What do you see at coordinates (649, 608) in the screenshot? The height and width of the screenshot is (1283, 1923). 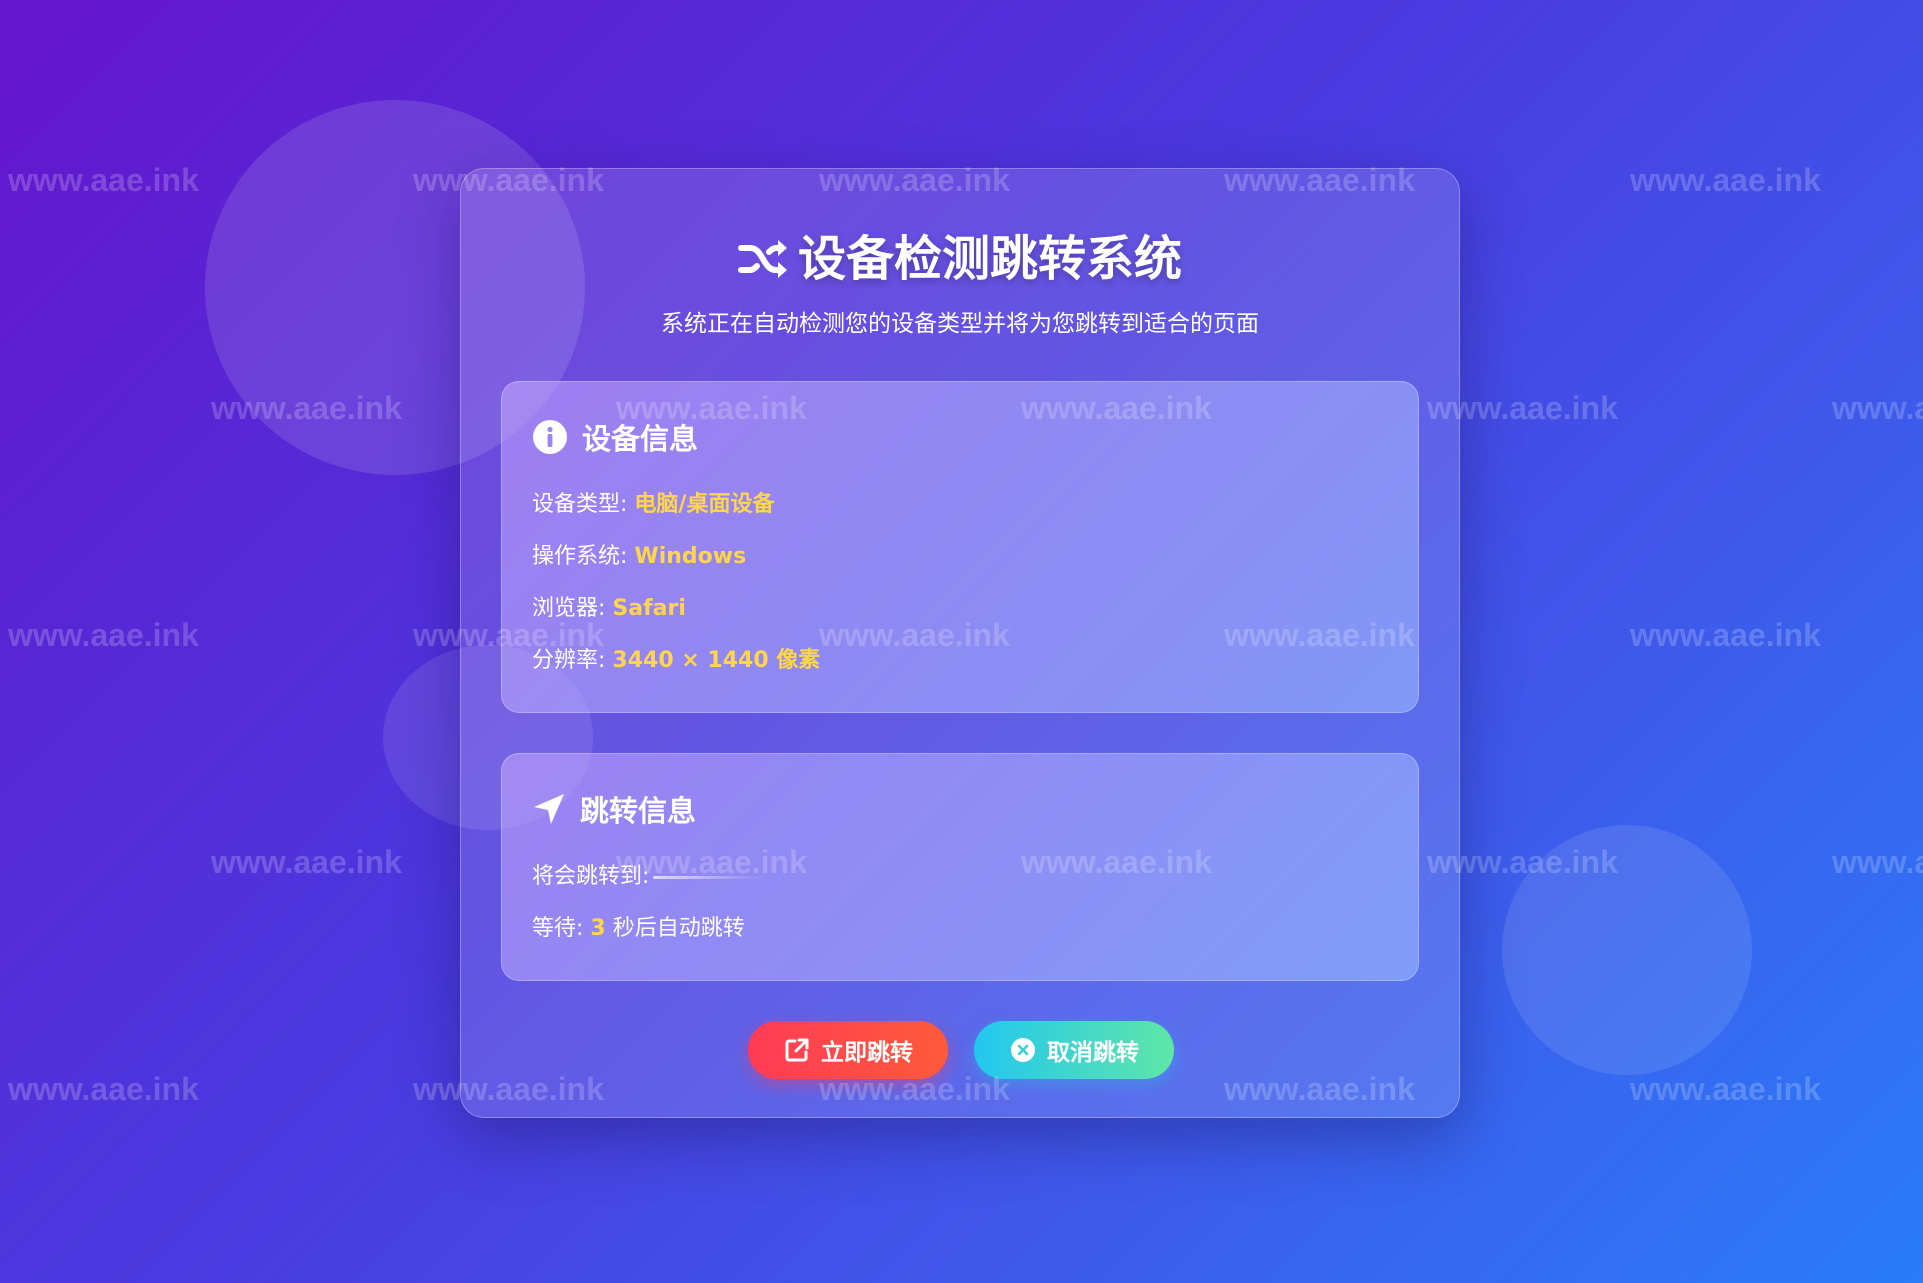 I see `browser-value: Safari` at bounding box center [649, 608].